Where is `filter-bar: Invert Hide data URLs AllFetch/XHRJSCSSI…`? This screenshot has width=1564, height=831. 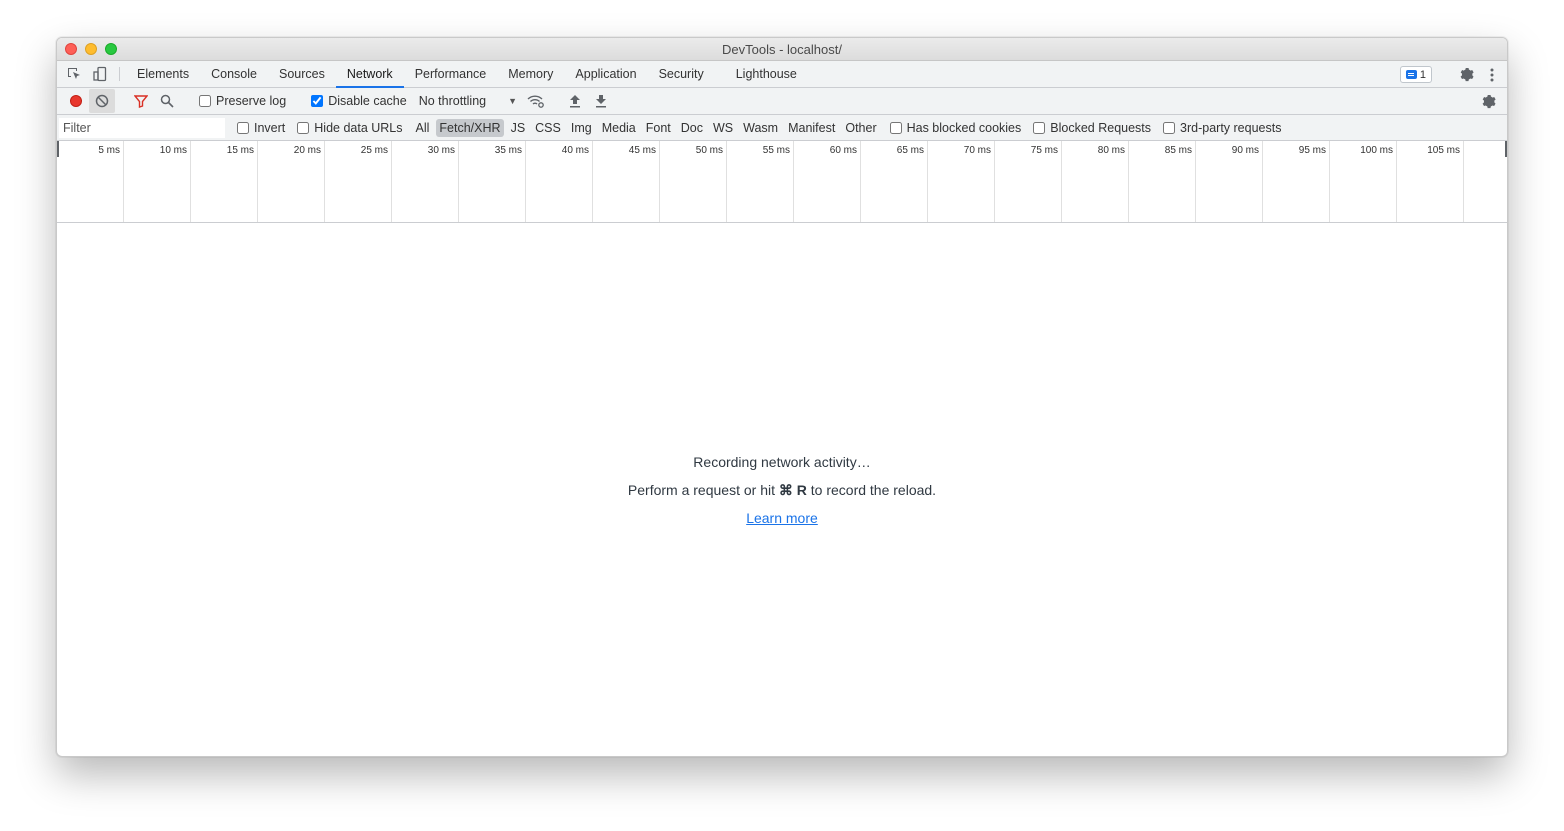 filter-bar: Invert Hide data URLs AllFetch/XHRJSCSSI… is located at coordinates (782, 128).